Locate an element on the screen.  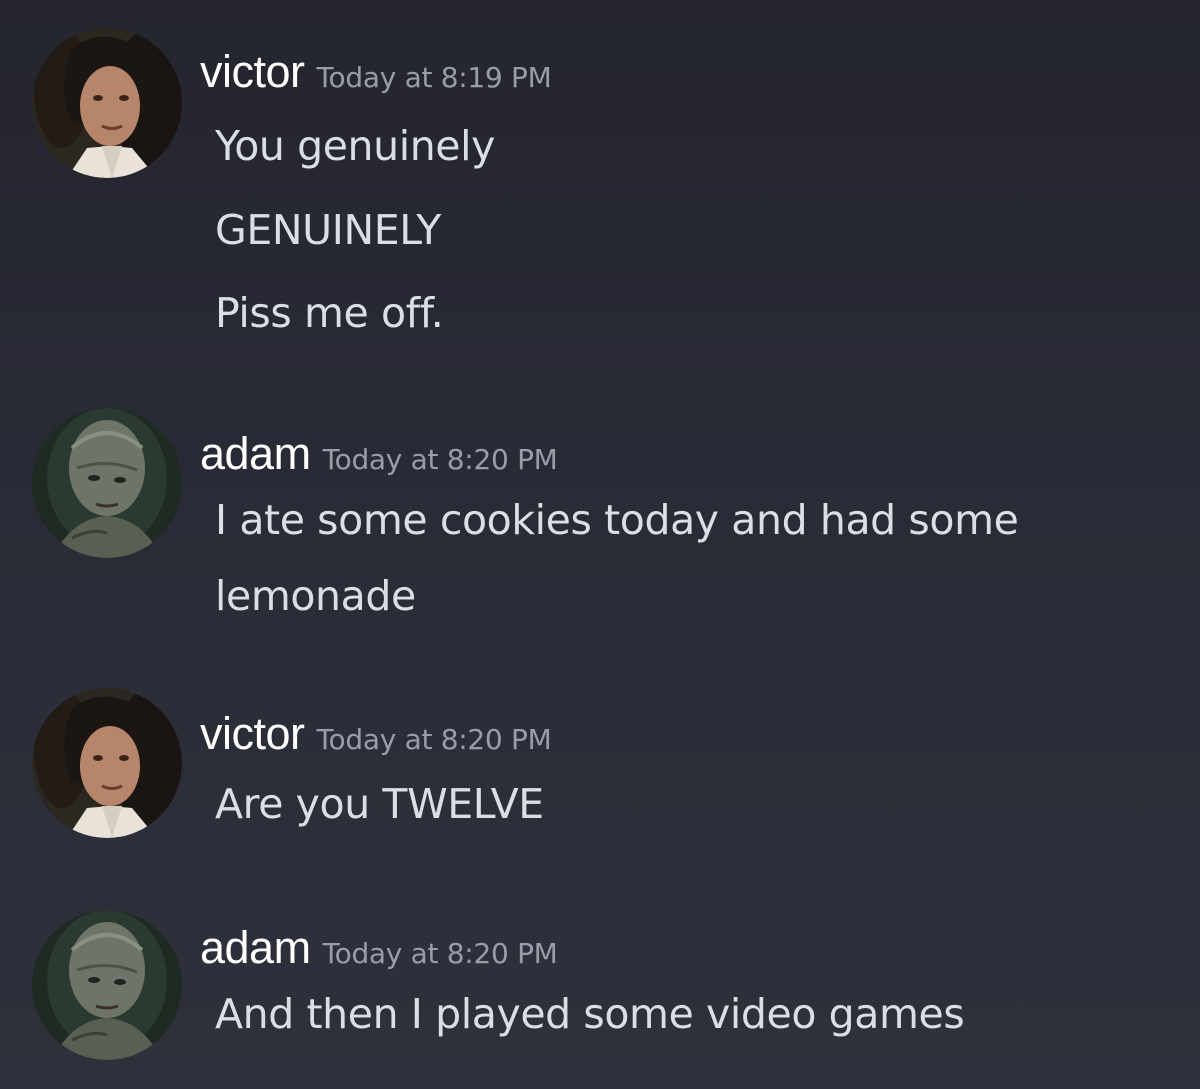
message-header: victor Today at 8:20 PM is located at coordinates (376, 734).